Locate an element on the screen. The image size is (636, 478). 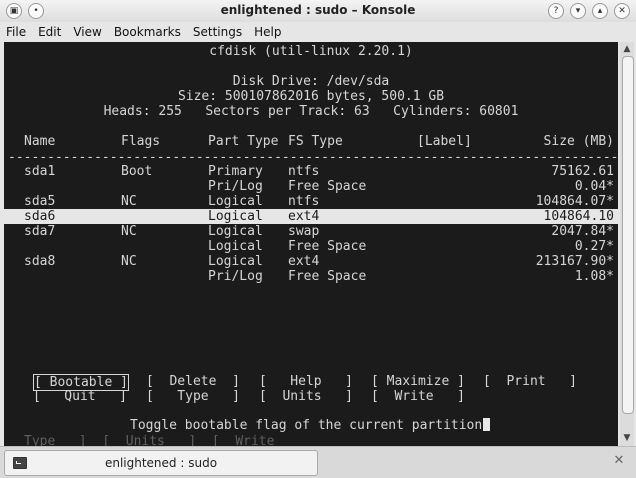
write-button: [ Write ] is located at coordinates (418, 396).